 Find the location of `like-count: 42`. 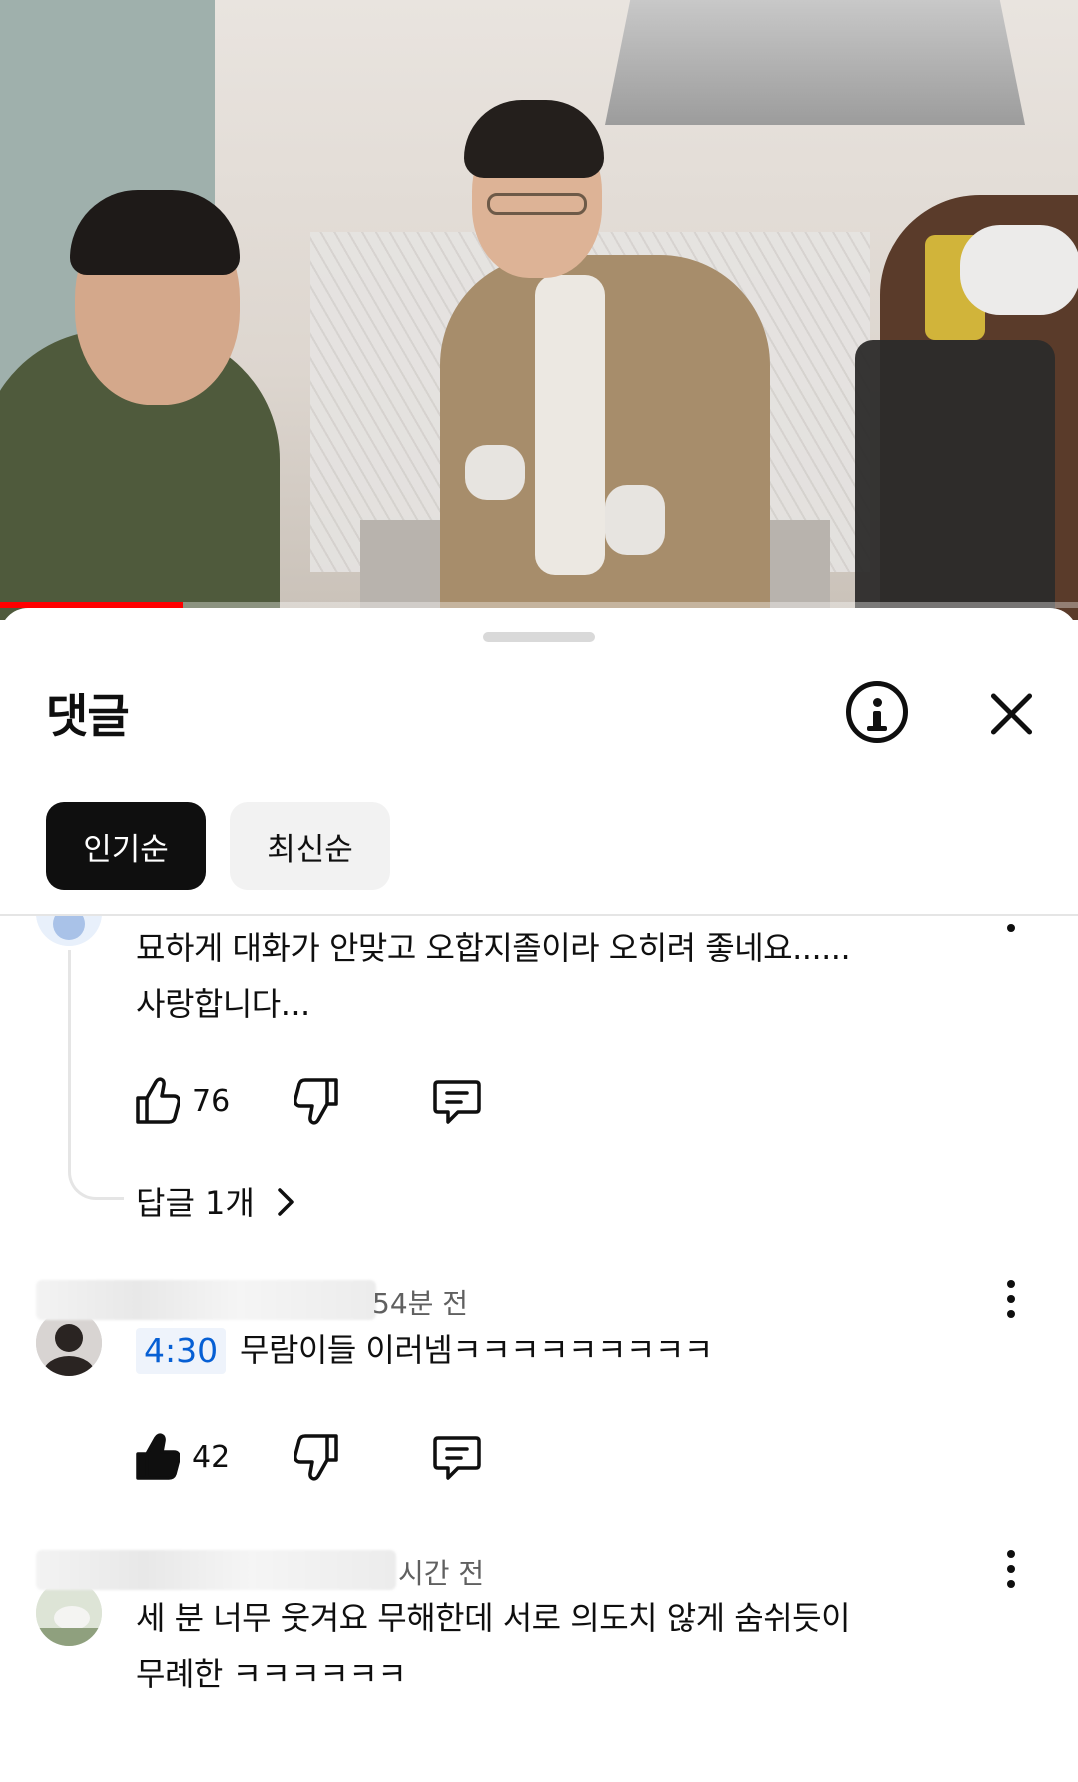

like-count: 42 is located at coordinates (211, 1457).